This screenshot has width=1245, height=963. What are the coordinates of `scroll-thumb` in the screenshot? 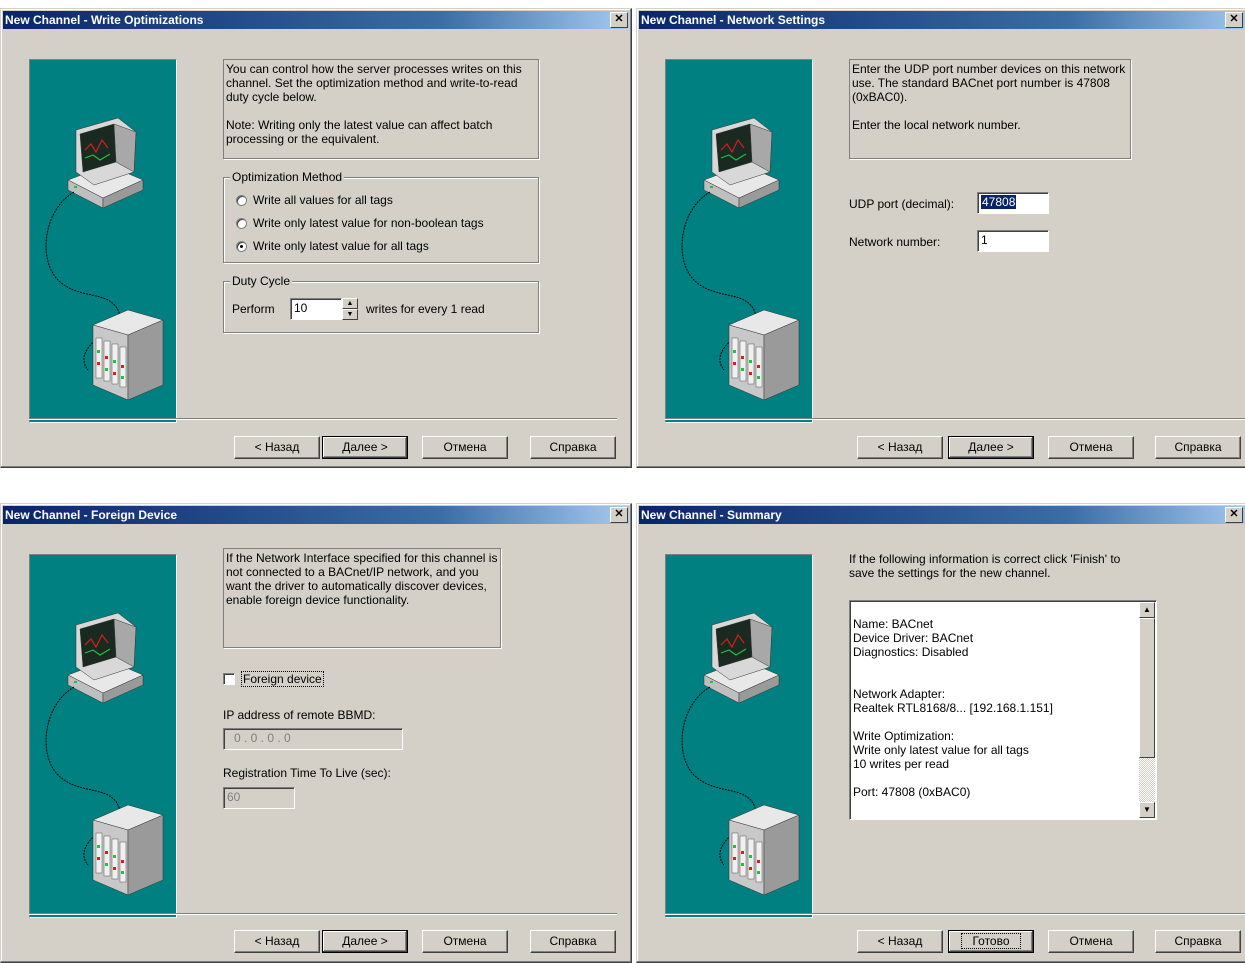 It's located at (1147, 688).